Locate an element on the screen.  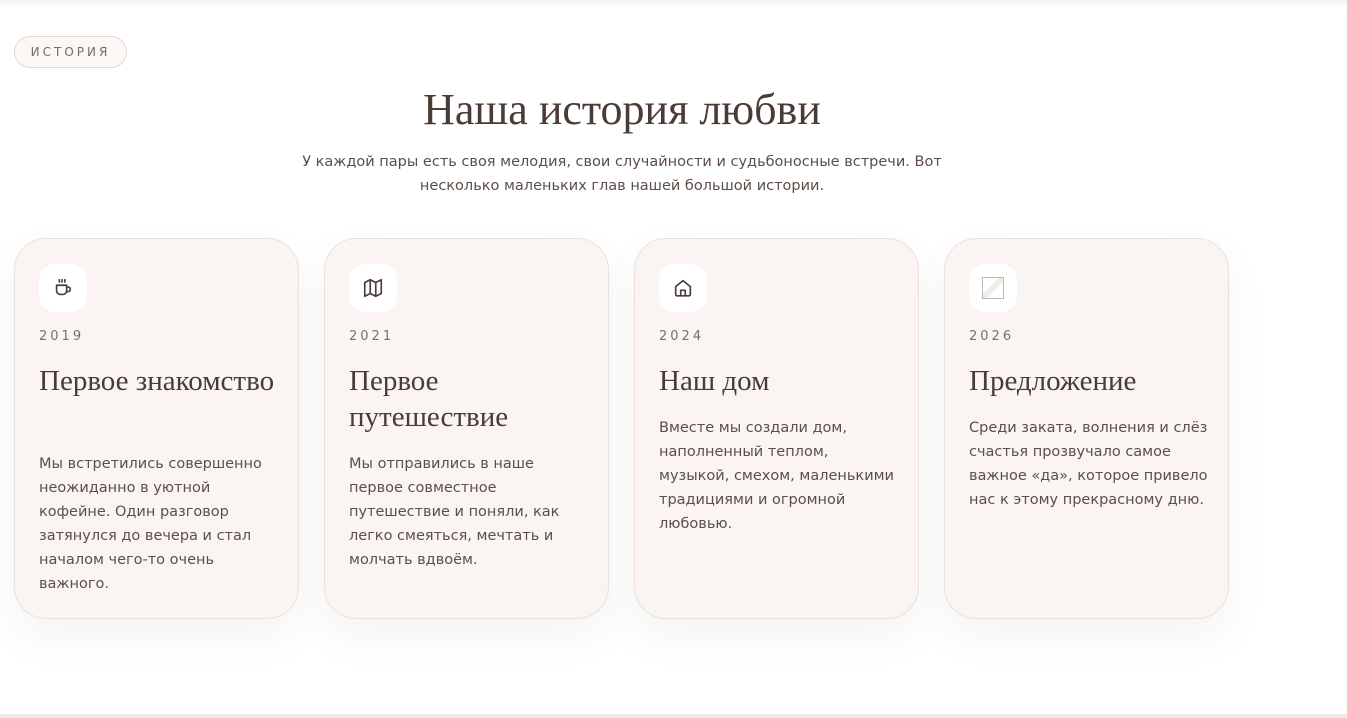
story-year: 2019 is located at coordinates (62, 336).